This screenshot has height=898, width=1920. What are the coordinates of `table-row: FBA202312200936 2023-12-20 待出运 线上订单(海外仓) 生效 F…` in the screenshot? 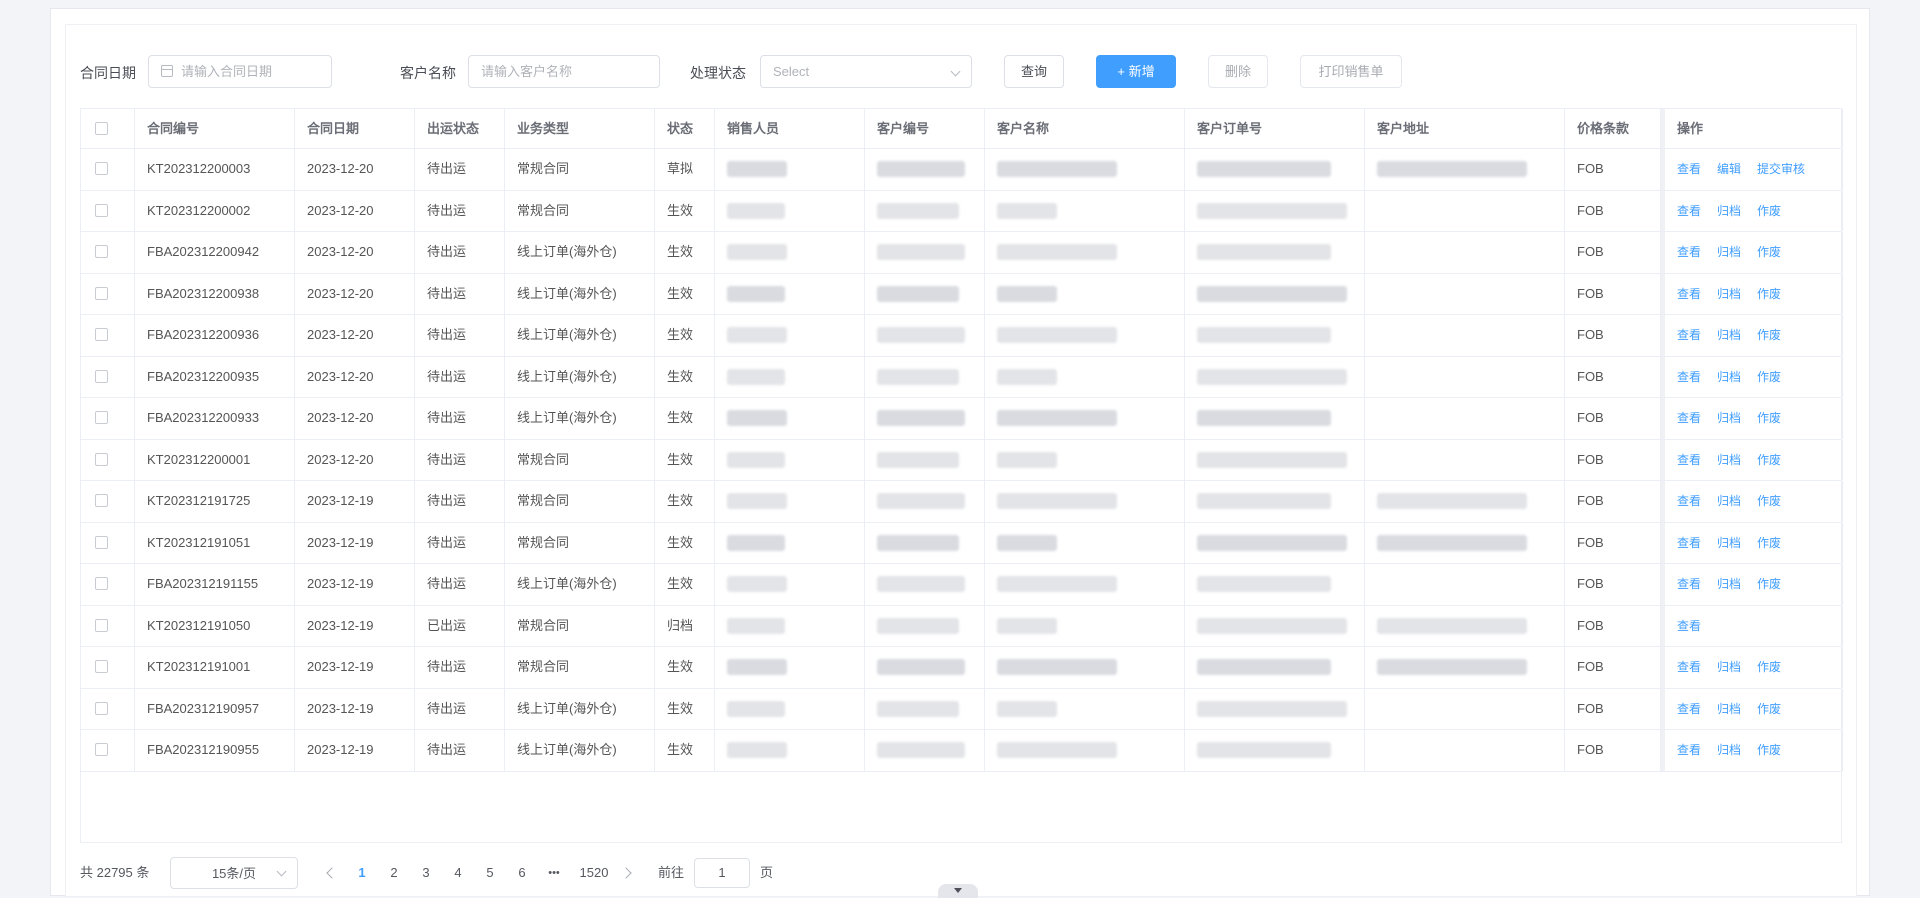 It's located at (962, 336).